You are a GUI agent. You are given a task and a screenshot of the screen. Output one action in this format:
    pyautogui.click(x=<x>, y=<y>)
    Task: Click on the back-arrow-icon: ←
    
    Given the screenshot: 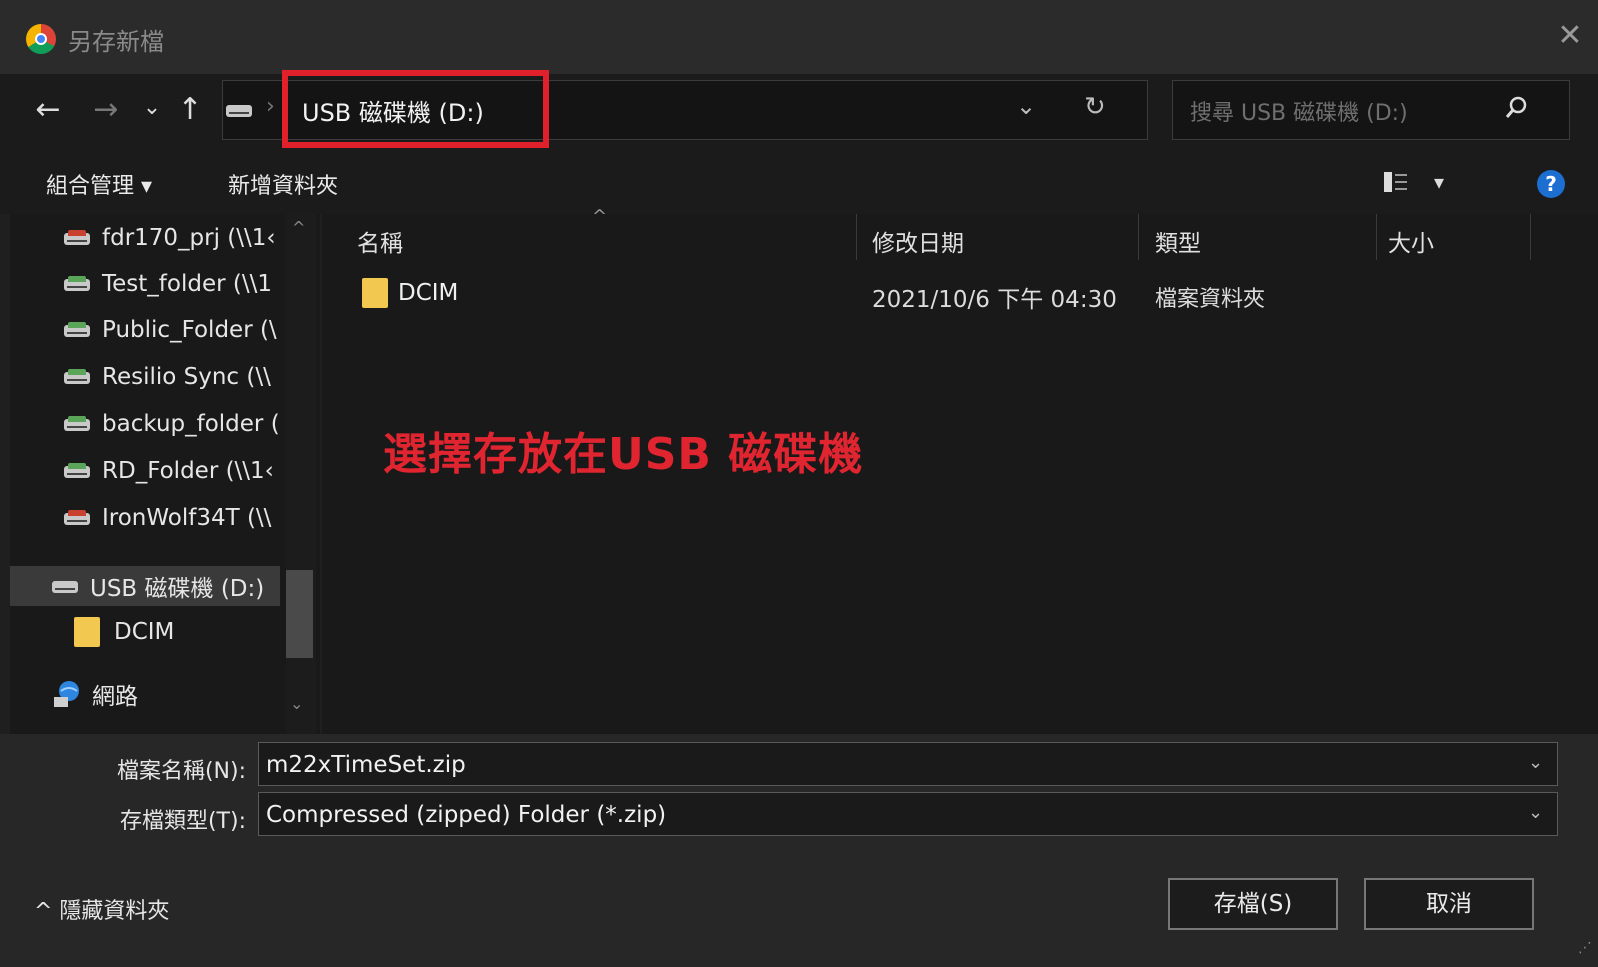 What is the action you would take?
    pyautogui.click(x=48, y=110)
    